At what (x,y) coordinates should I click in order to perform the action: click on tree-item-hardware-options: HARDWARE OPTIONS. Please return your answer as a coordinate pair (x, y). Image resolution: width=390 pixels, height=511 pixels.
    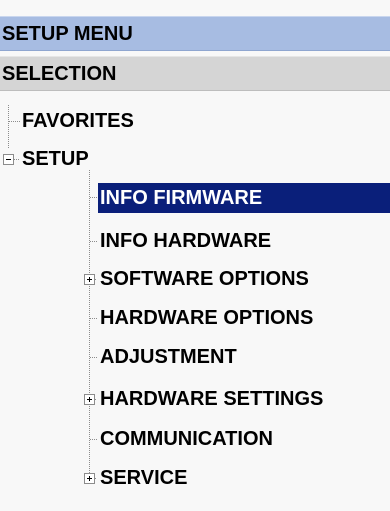
    Looking at the image, I should click on (208, 318).